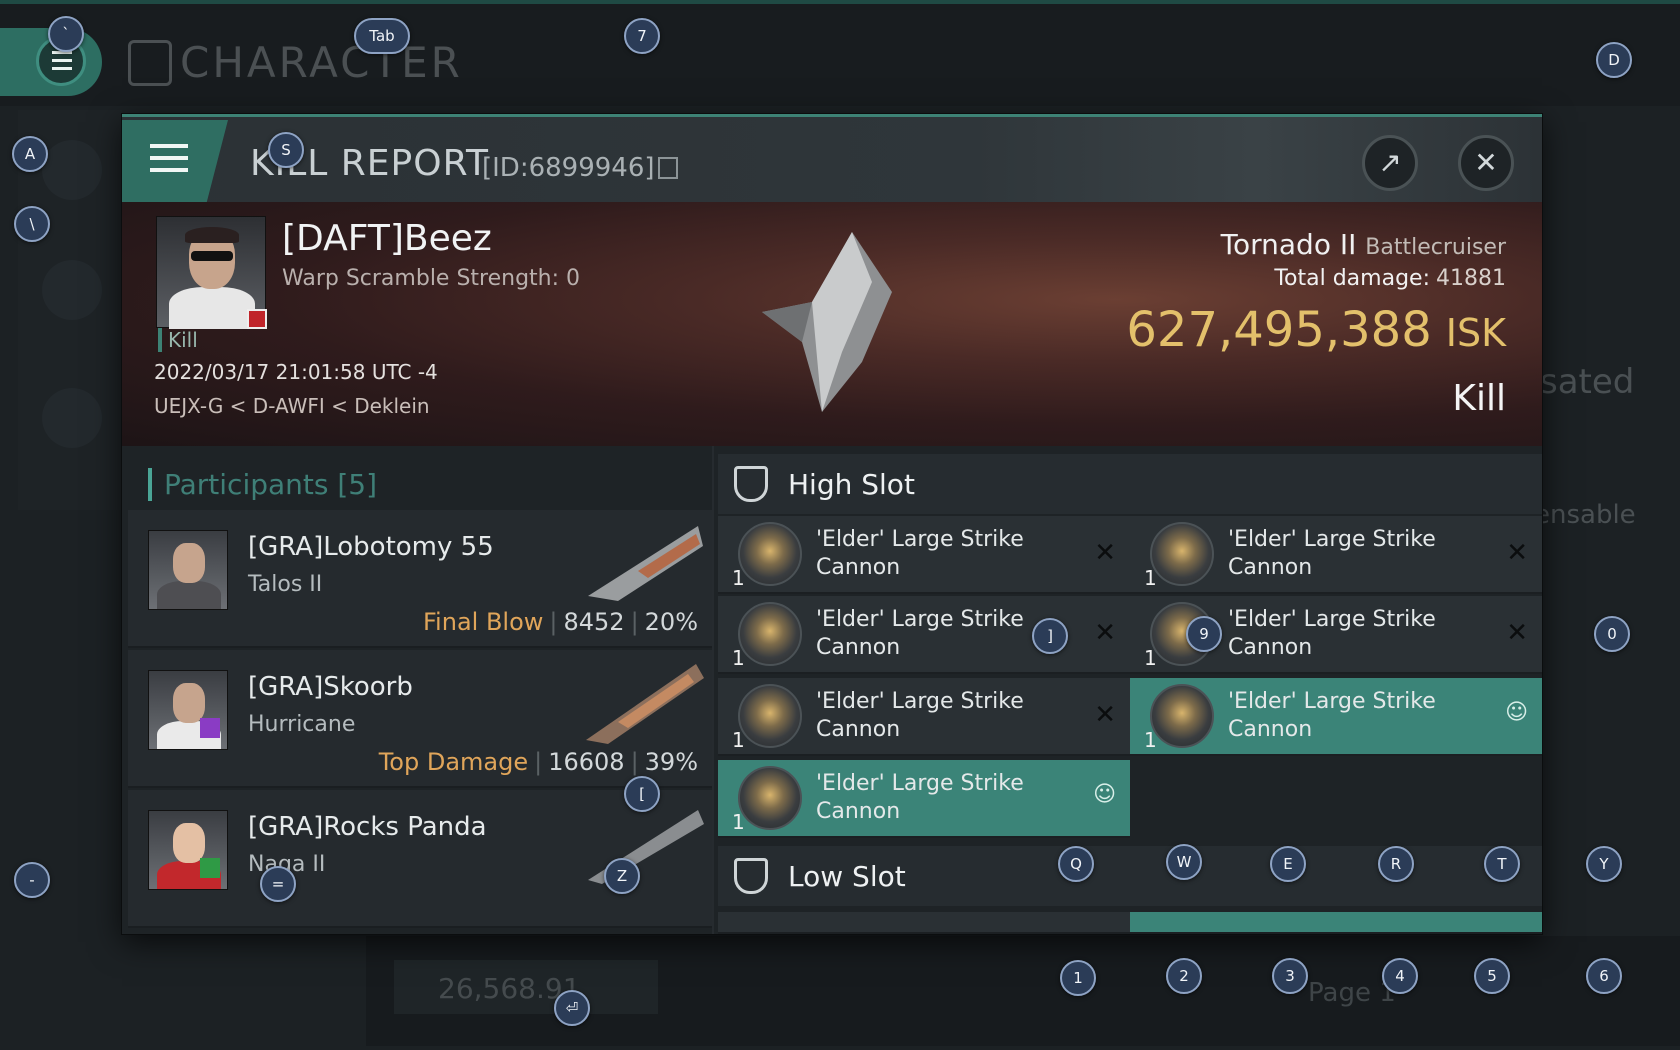 The image size is (1680, 1050). I want to click on copy-icon, so click(668, 168).